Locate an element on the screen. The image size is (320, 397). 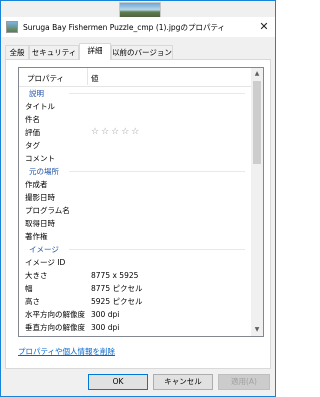
column-header-property: プロパティ is located at coordinates (45, 78).